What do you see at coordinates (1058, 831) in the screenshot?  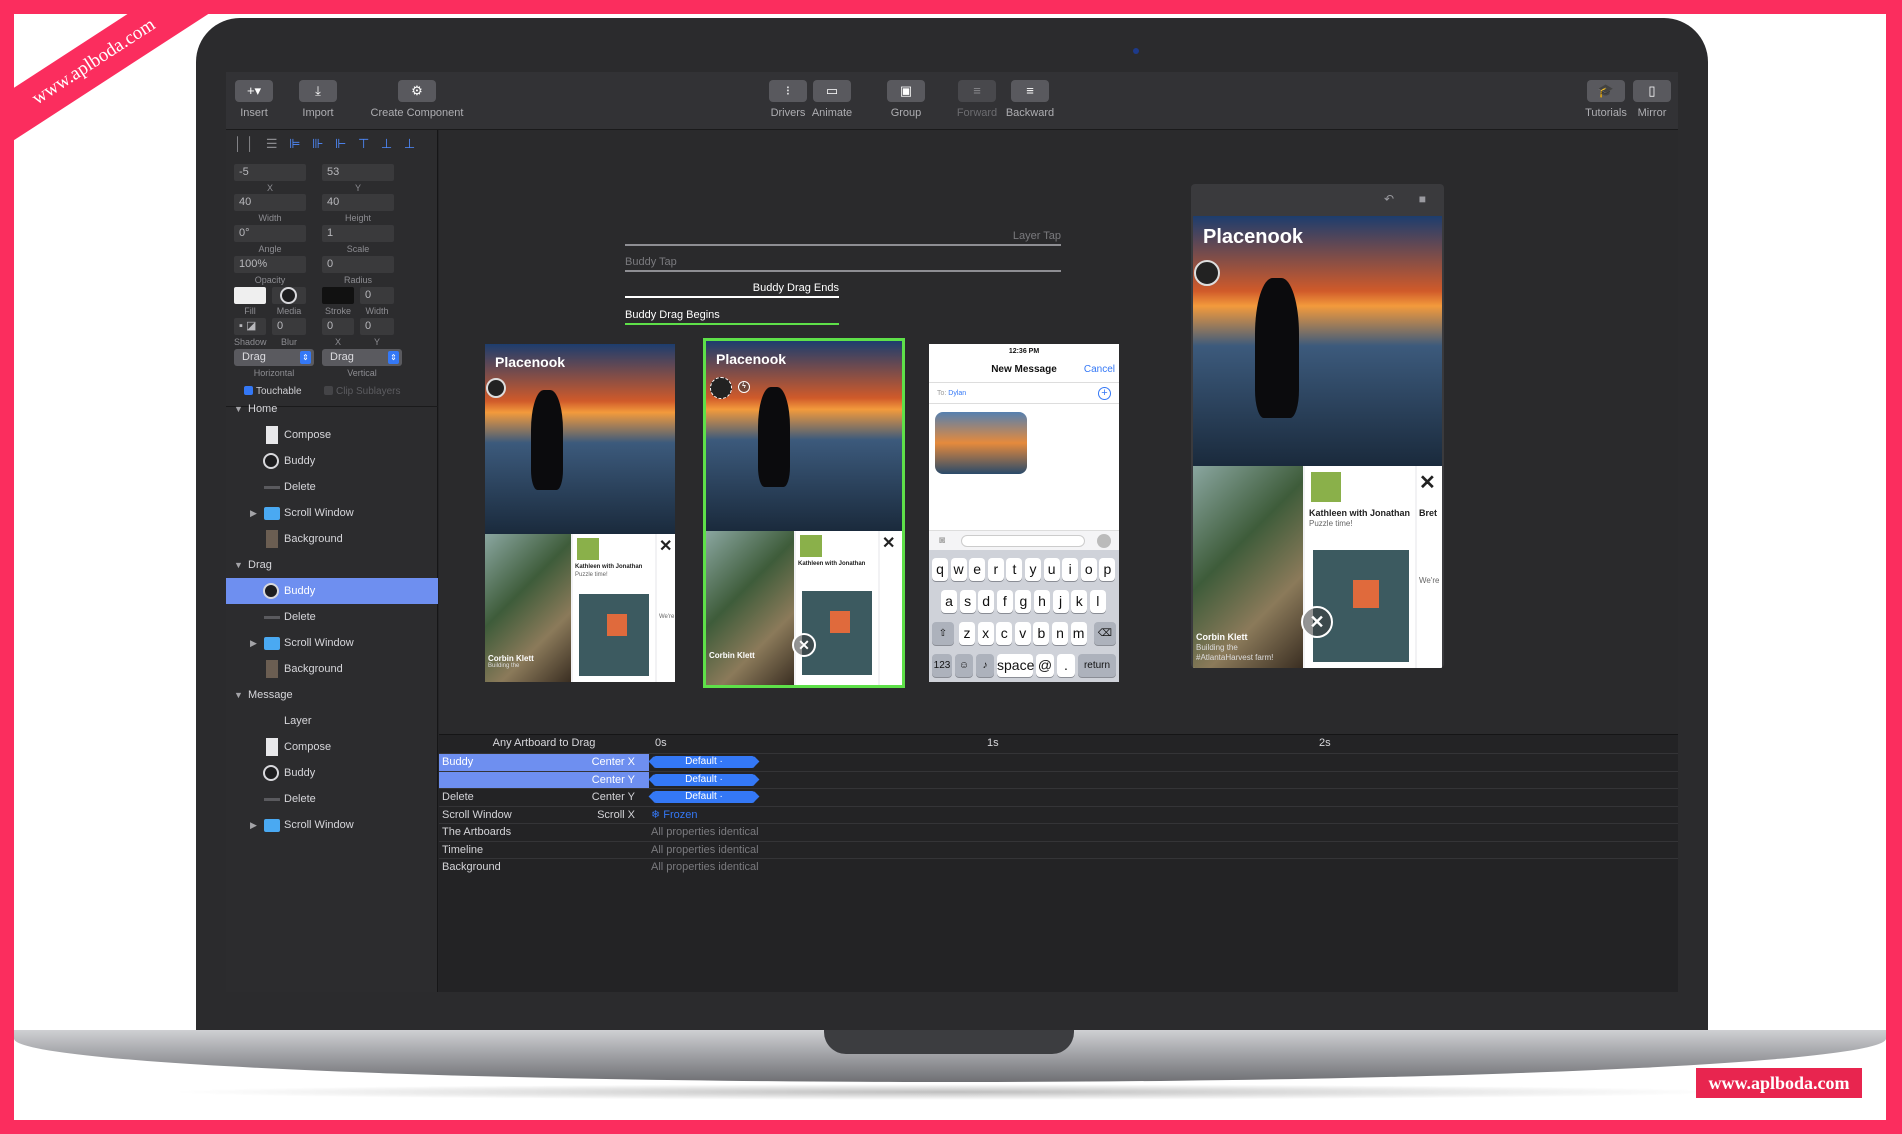 I see `timeline-row: The Artboards All properties identical` at bounding box center [1058, 831].